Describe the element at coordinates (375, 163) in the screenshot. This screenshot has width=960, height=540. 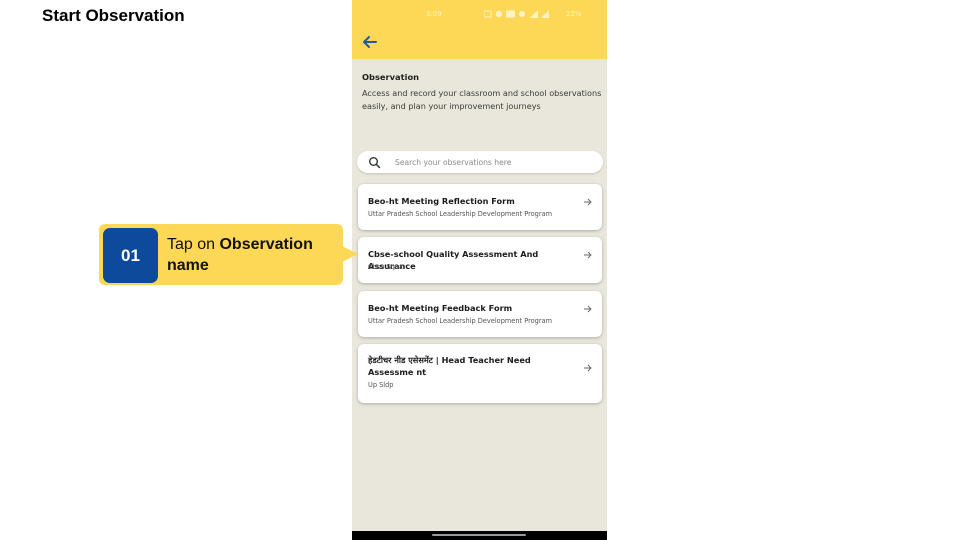
I see `search-icon` at that location.